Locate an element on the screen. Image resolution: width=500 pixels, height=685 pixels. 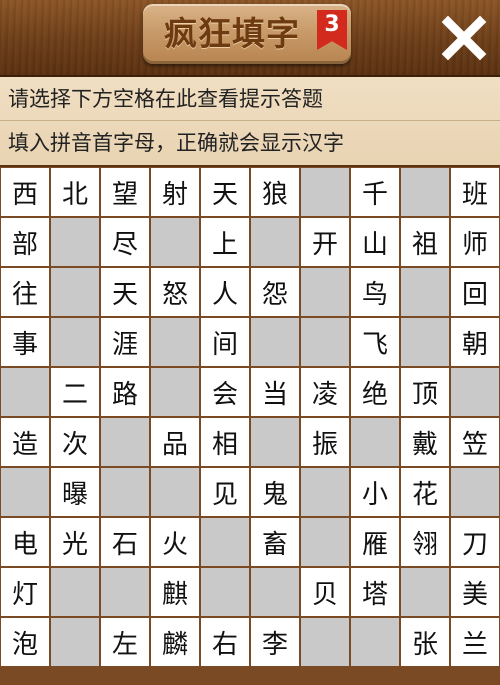
game-title: 疯狂填字 is located at coordinates (232, 33).